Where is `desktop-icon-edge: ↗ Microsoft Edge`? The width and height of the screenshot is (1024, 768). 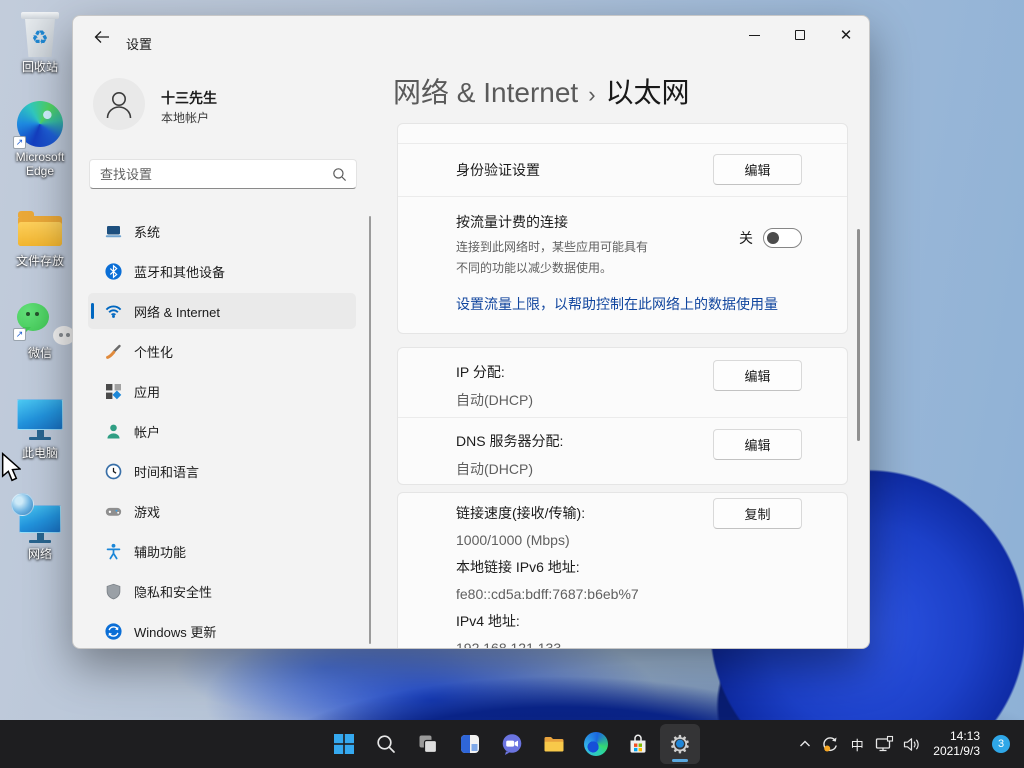 desktop-icon-edge: ↗ Microsoft Edge is located at coordinates (40, 139).